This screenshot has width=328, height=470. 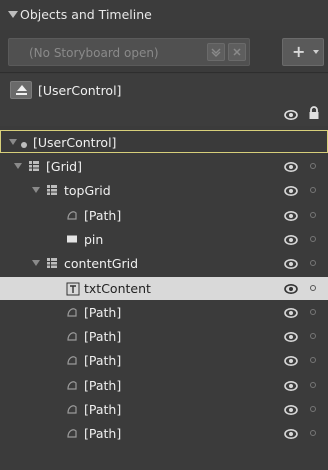 What do you see at coordinates (164, 190) in the screenshot?
I see `tree-row: topGrid` at bounding box center [164, 190].